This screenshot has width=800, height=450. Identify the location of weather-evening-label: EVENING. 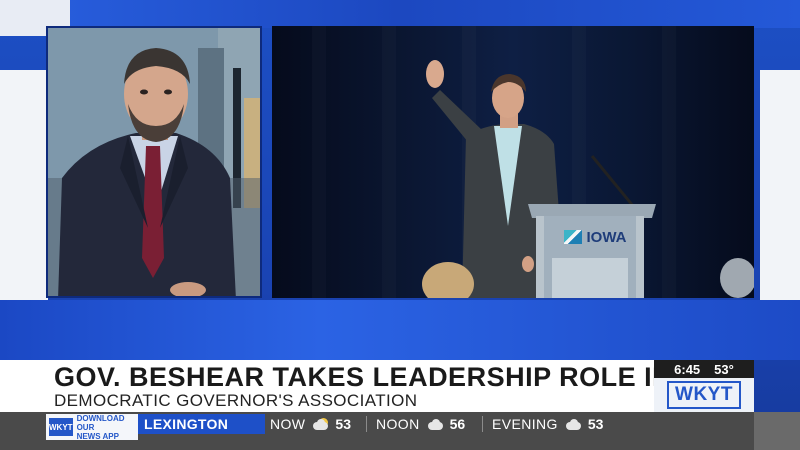
(525, 424).